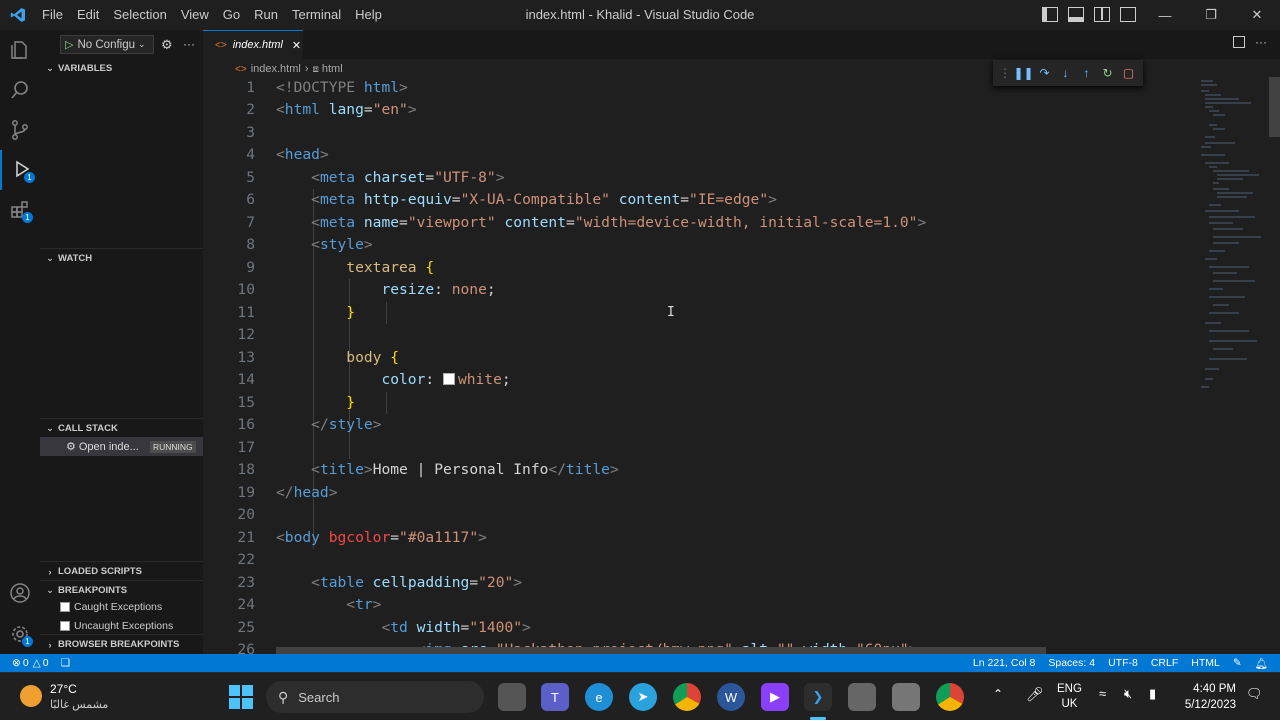 Image resolution: width=1280 pixels, height=720 pixels. Describe the element at coordinates (1234, 237) in the screenshot. I see `minimap` at that location.